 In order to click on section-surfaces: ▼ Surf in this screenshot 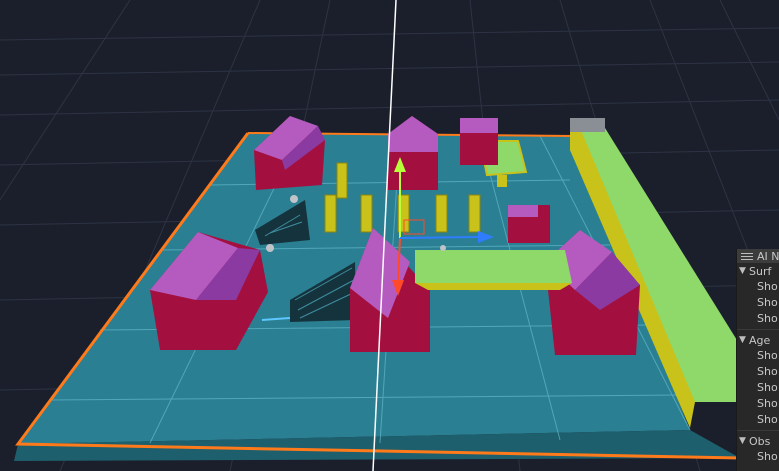, I will do `click(758, 271)`.